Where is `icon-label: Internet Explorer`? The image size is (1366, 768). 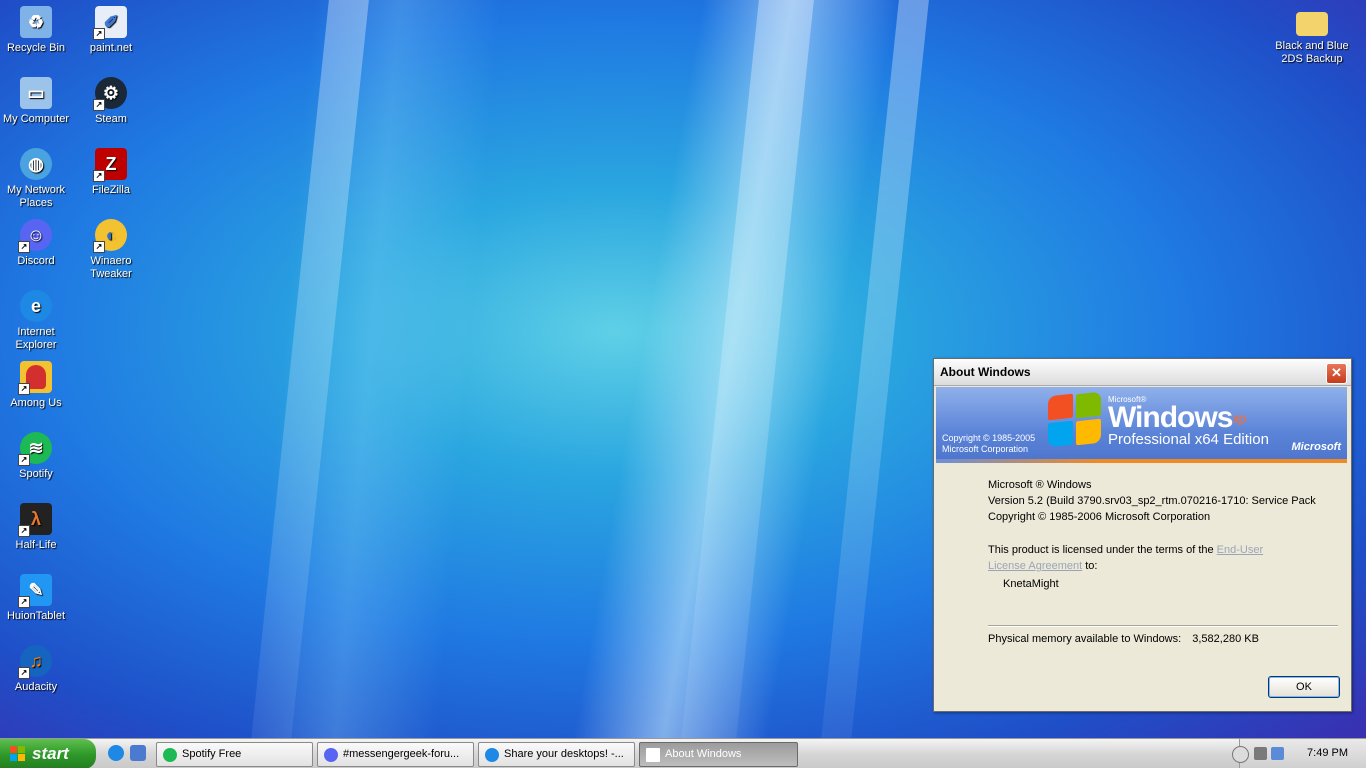
icon-label: Internet Explorer is located at coordinates (36, 338).